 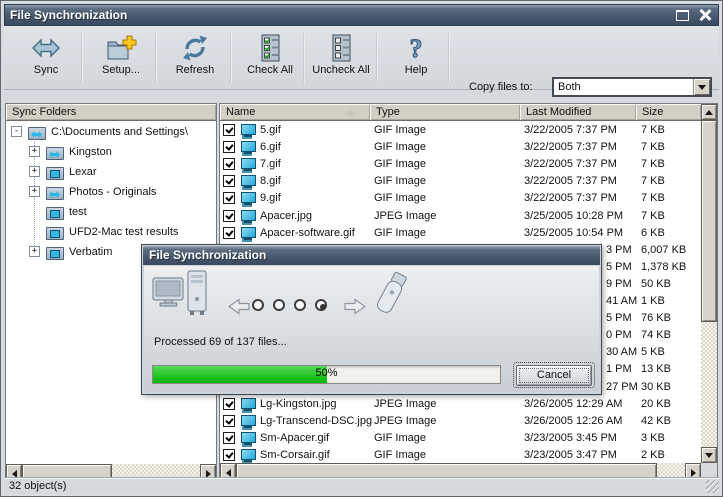 What do you see at coordinates (355, 306) in the screenshot?
I see `arrow-right-icon` at bounding box center [355, 306].